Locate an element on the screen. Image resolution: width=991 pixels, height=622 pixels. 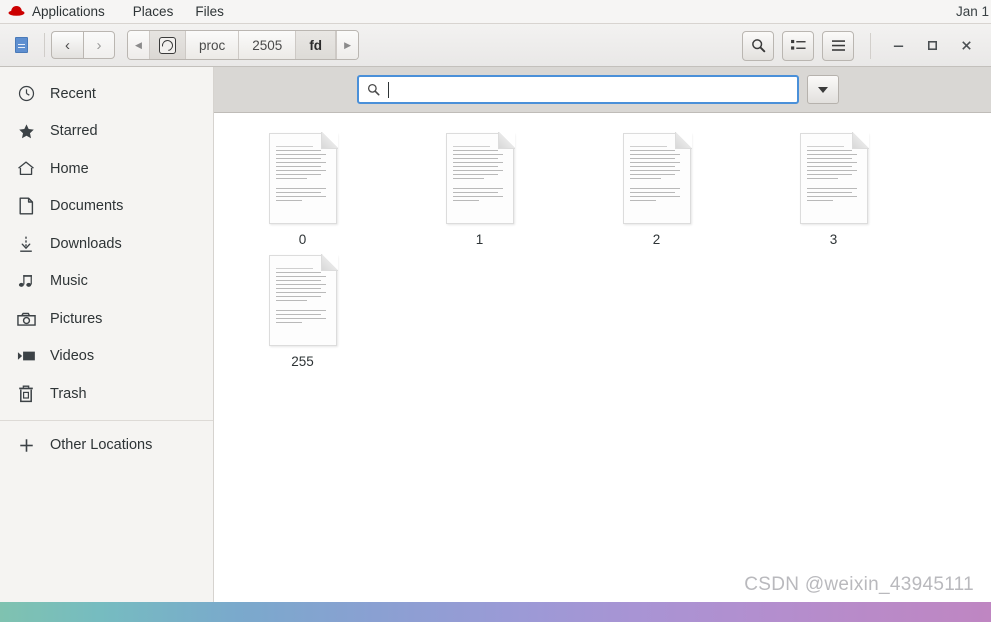
breadcrumb-proc: proc is located at coordinates (213, 45).